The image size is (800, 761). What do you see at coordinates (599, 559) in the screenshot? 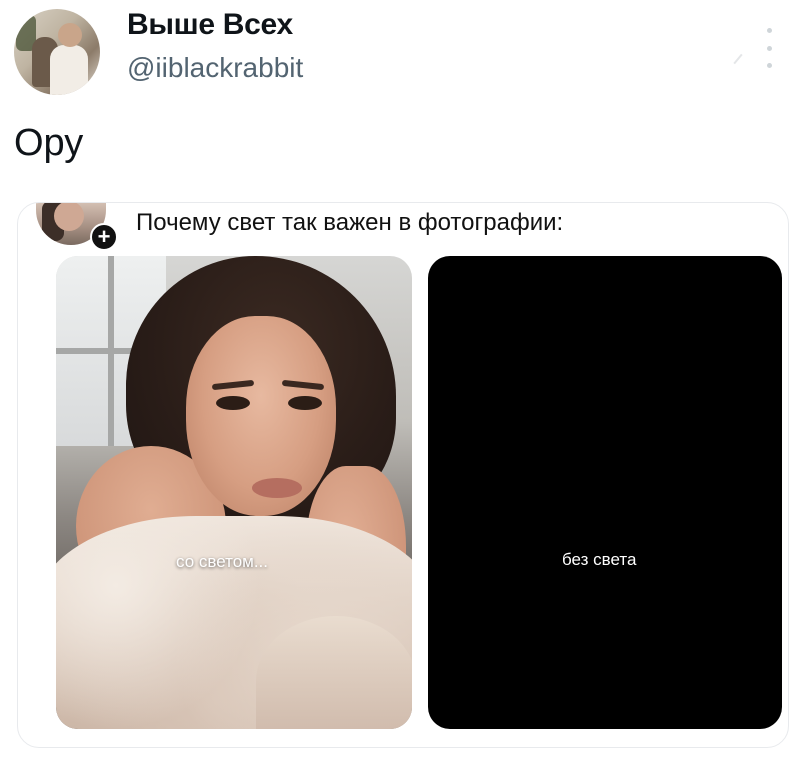
I see `panel-caption-without-light: без света` at bounding box center [599, 559].